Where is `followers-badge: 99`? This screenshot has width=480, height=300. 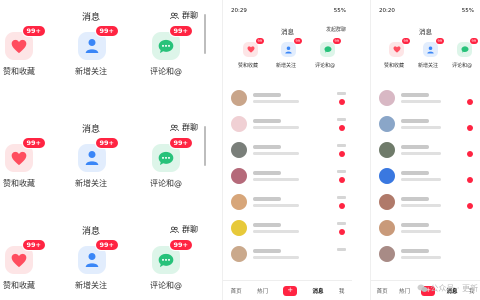
followers-badge: 99 is located at coordinates (297, 41).